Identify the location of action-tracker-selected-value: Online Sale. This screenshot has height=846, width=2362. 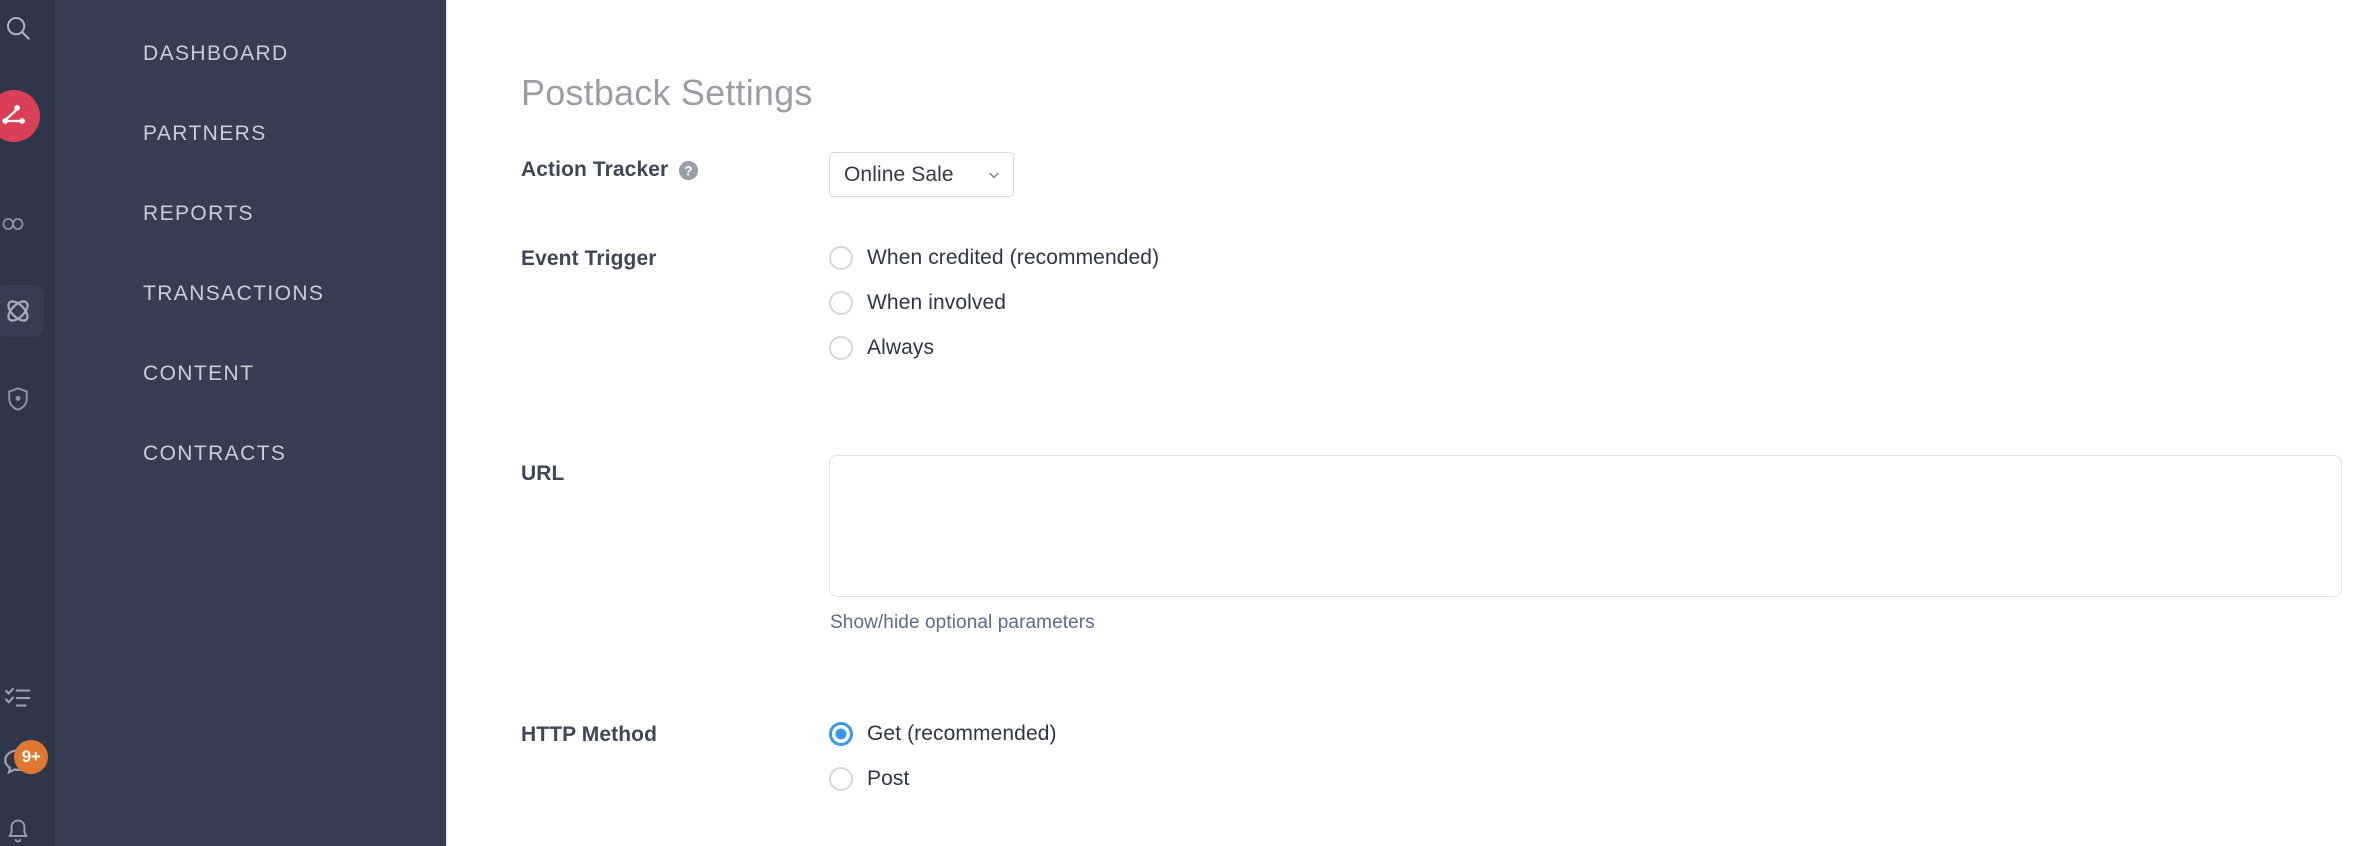
(899, 174).